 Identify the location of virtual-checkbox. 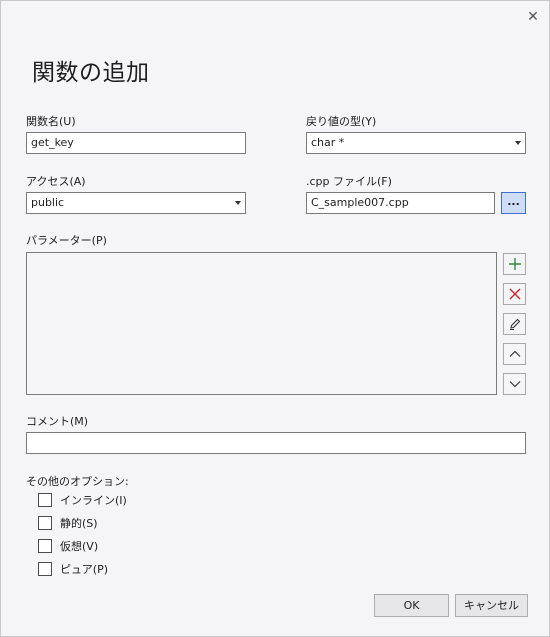
(45, 546).